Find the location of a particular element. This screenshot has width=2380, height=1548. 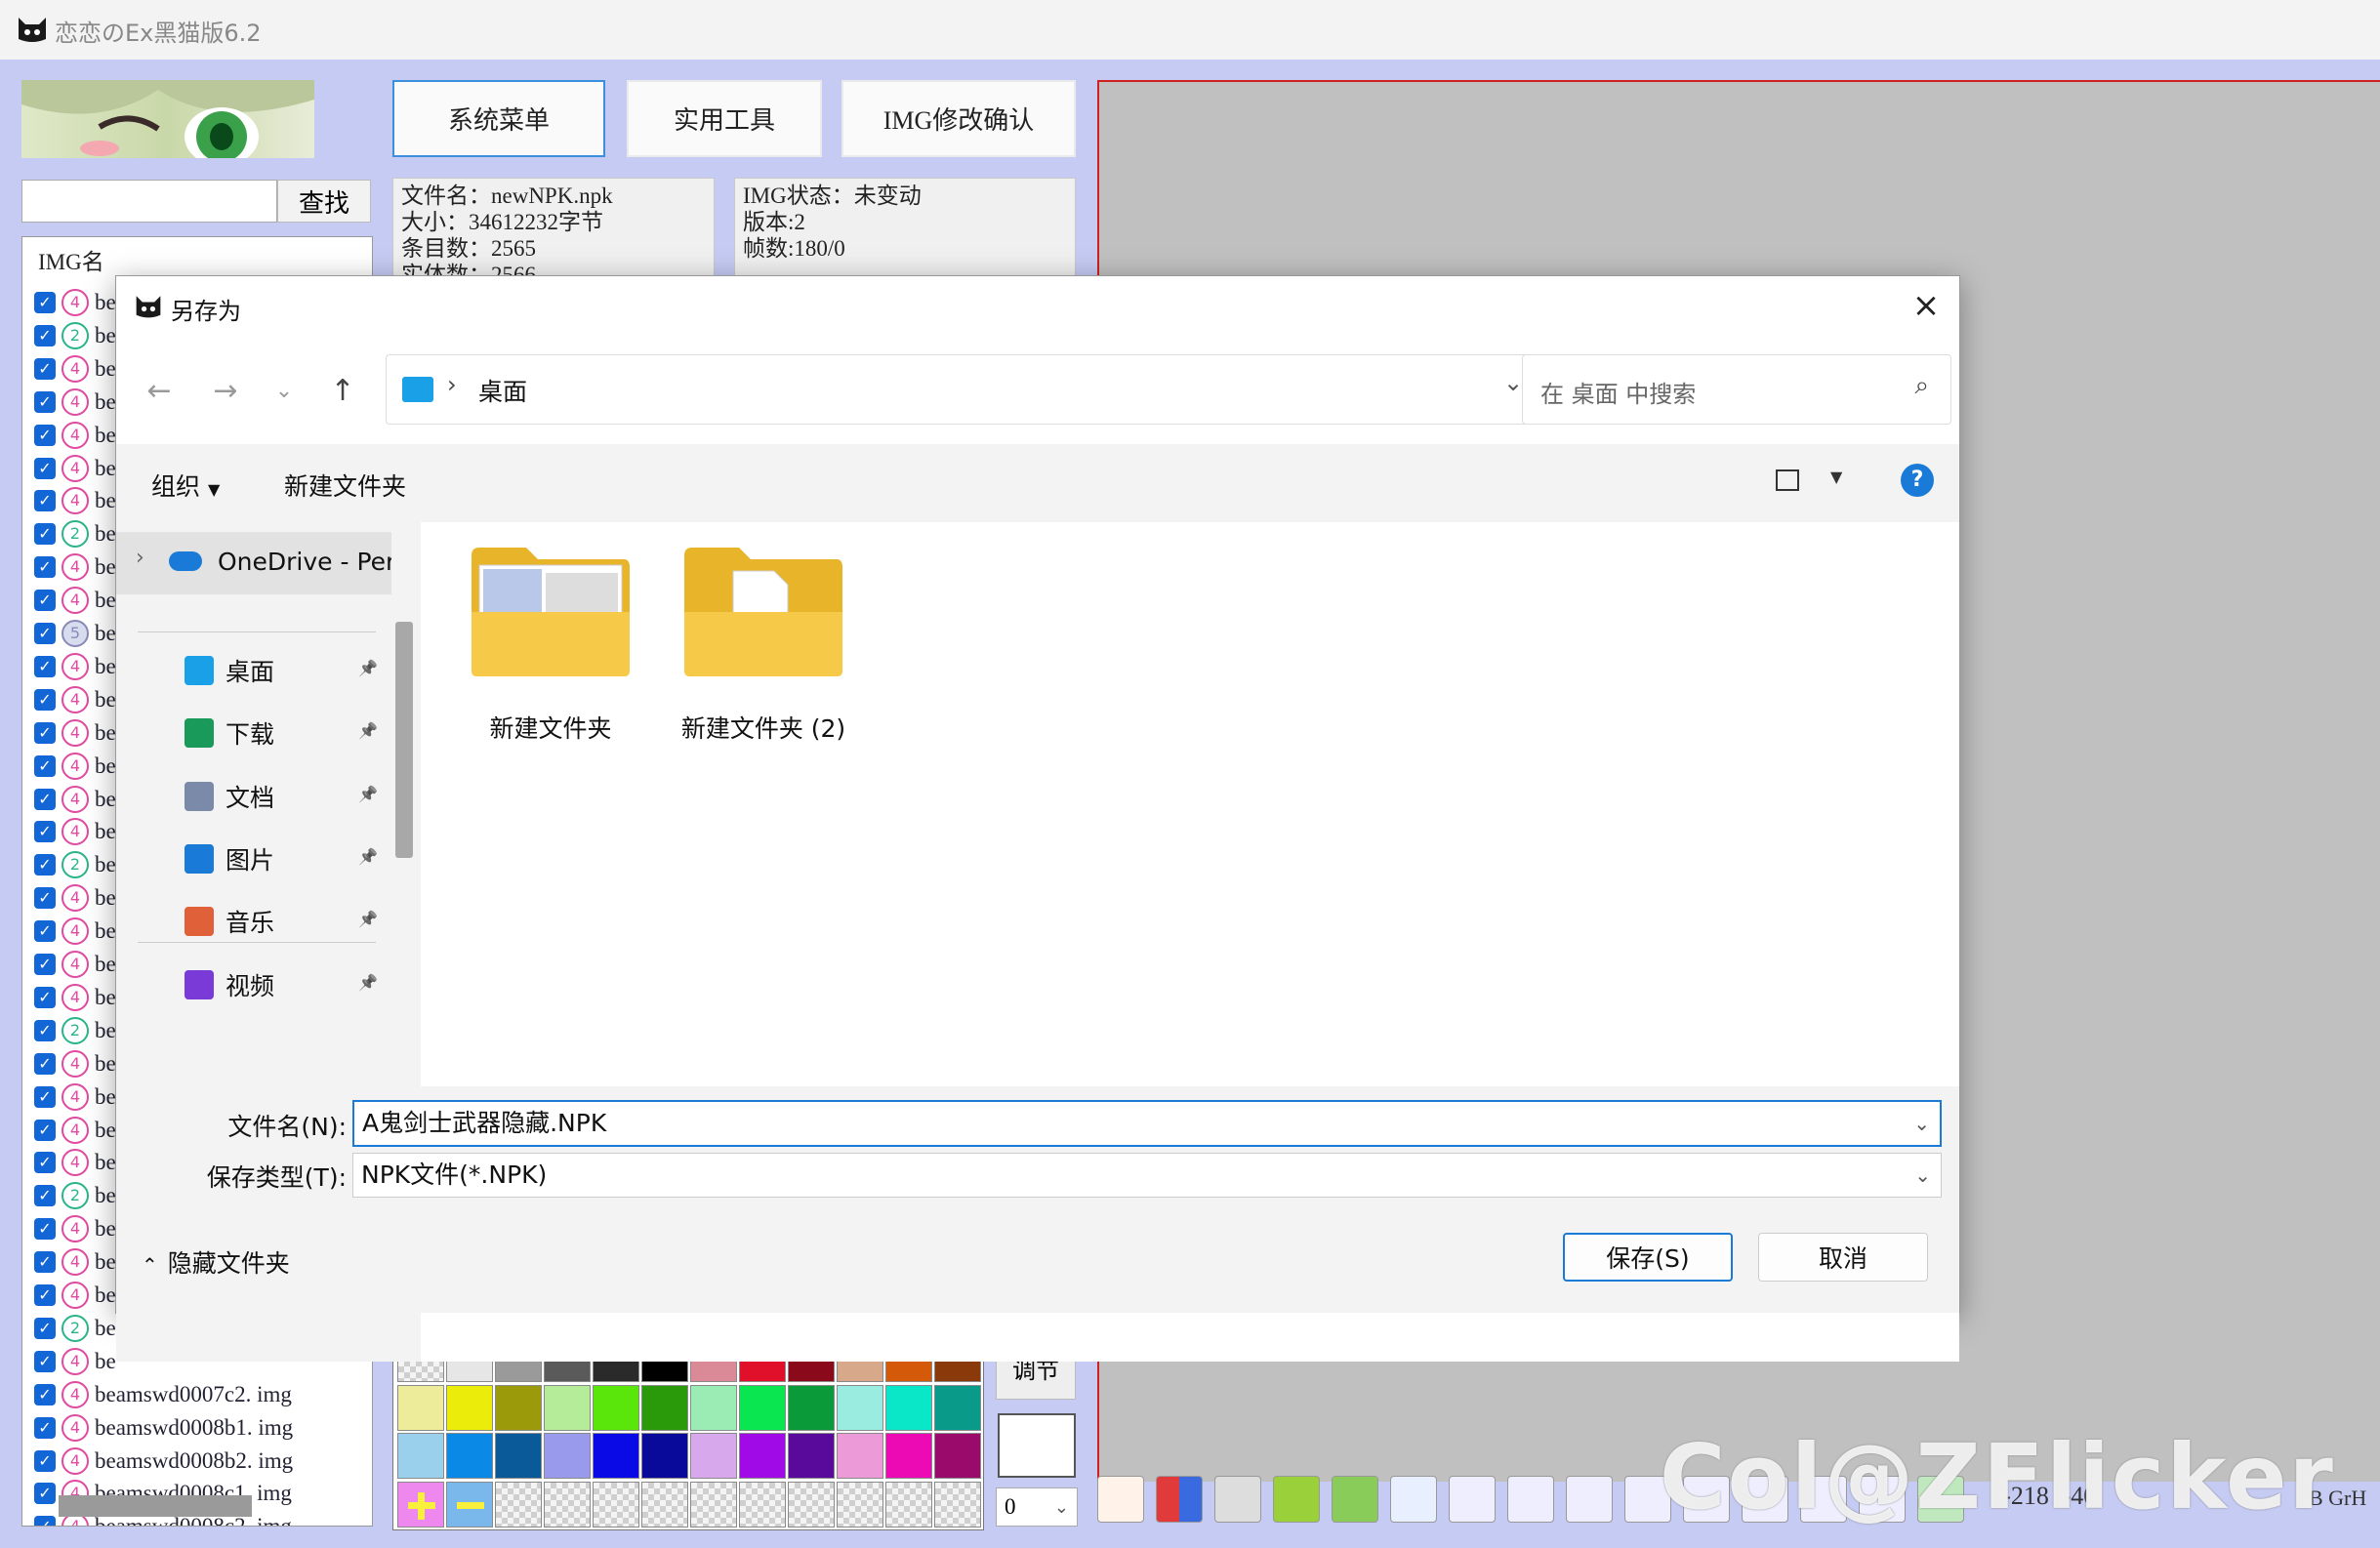

view-caret-icon: ▼ is located at coordinates (1836, 477).